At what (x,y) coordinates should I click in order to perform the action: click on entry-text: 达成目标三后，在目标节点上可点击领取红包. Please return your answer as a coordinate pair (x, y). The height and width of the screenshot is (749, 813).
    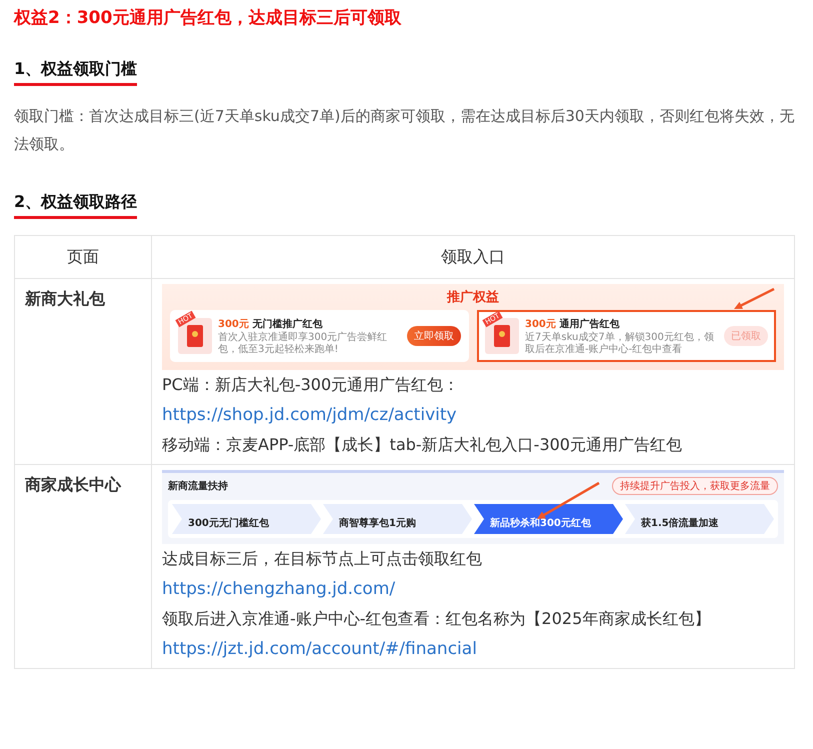
    Looking at the image, I should click on (322, 559).